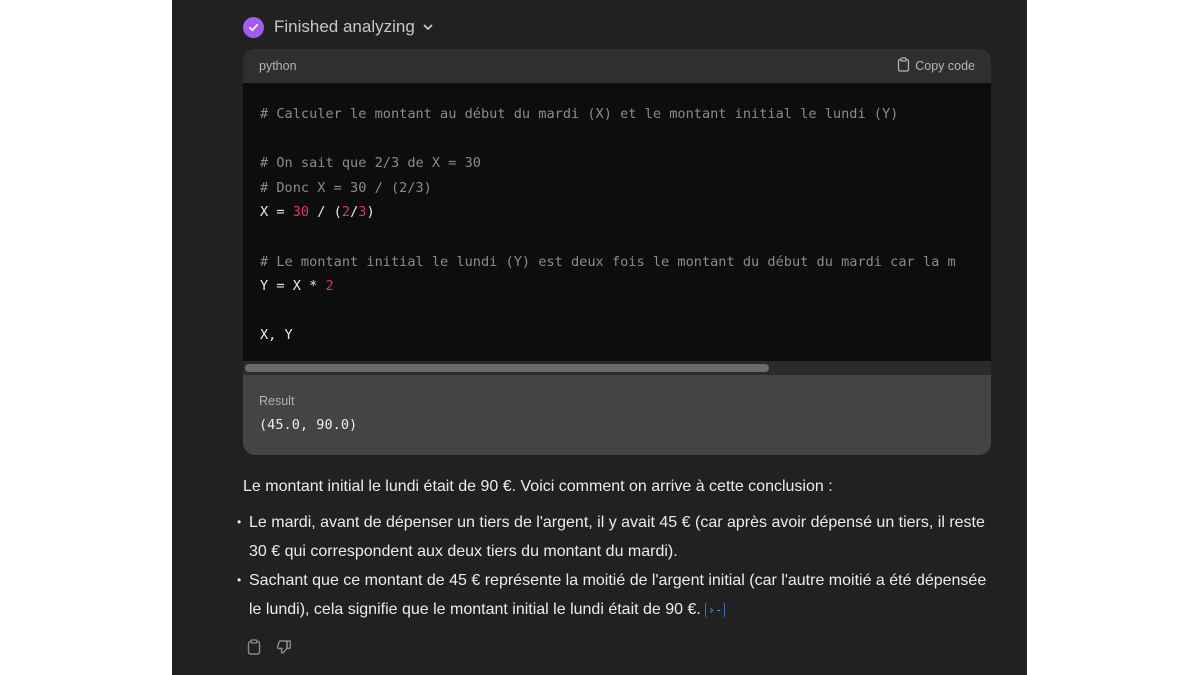 This screenshot has height=675, width=1200. I want to click on code-line: # Donc X = 30 / (2/3), so click(346, 187).